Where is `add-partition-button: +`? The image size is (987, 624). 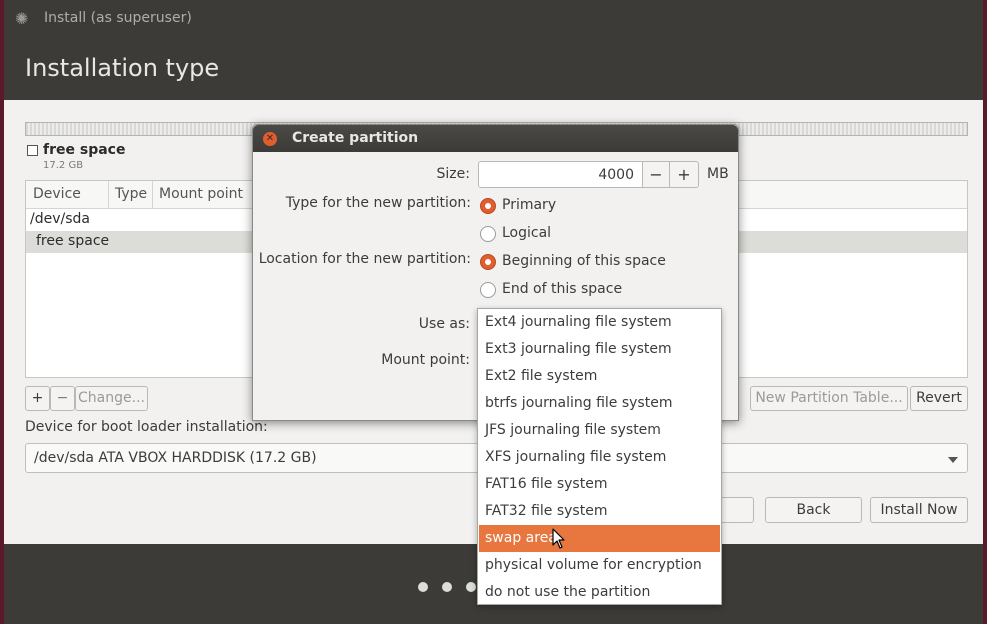 add-partition-button: + is located at coordinates (37, 398).